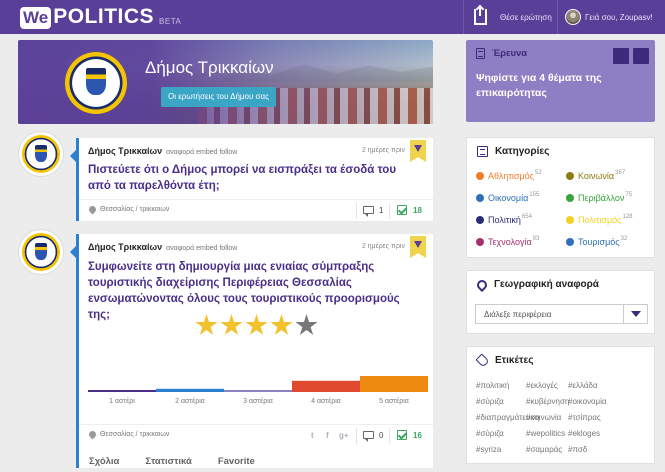 Image resolution: width=665 pixels, height=472 pixels. I want to click on category-item: Πολιτισμός 128, so click(599, 219).